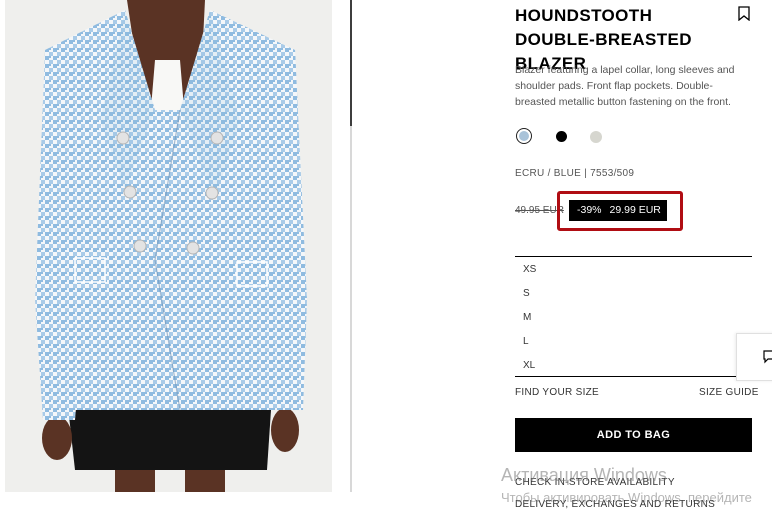 The width and height of the screenshot is (772, 510). I want to click on size-guide-link: SIZE GUIDE, so click(729, 392).